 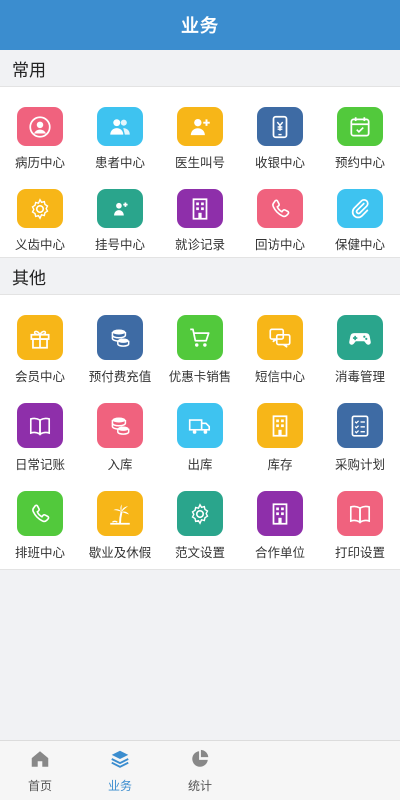 What do you see at coordinates (120, 208) in the screenshot?
I see `person-plus-small-icon` at bounding box center [120, 208].